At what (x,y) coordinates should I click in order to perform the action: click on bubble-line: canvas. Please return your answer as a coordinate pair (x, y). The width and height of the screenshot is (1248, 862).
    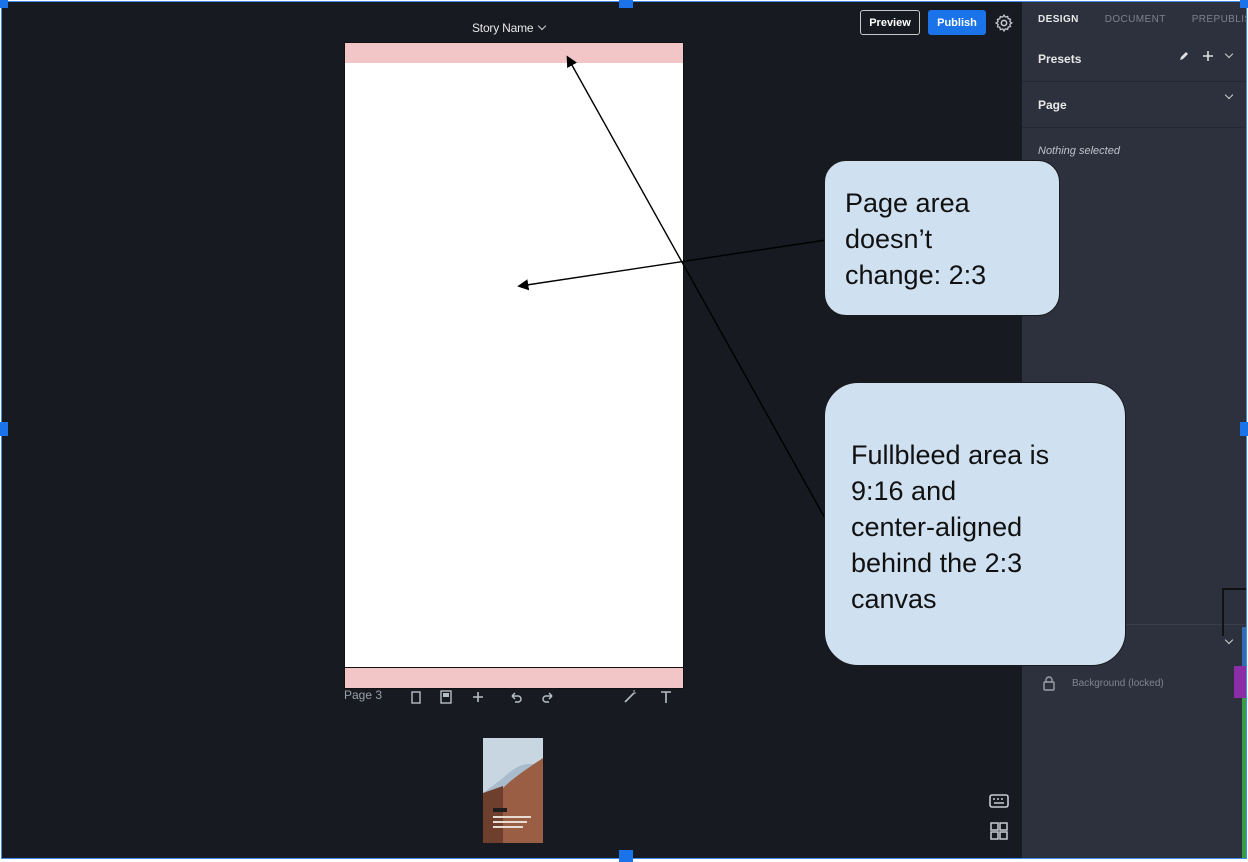
    Looking at the image, I should click on (894, 599).